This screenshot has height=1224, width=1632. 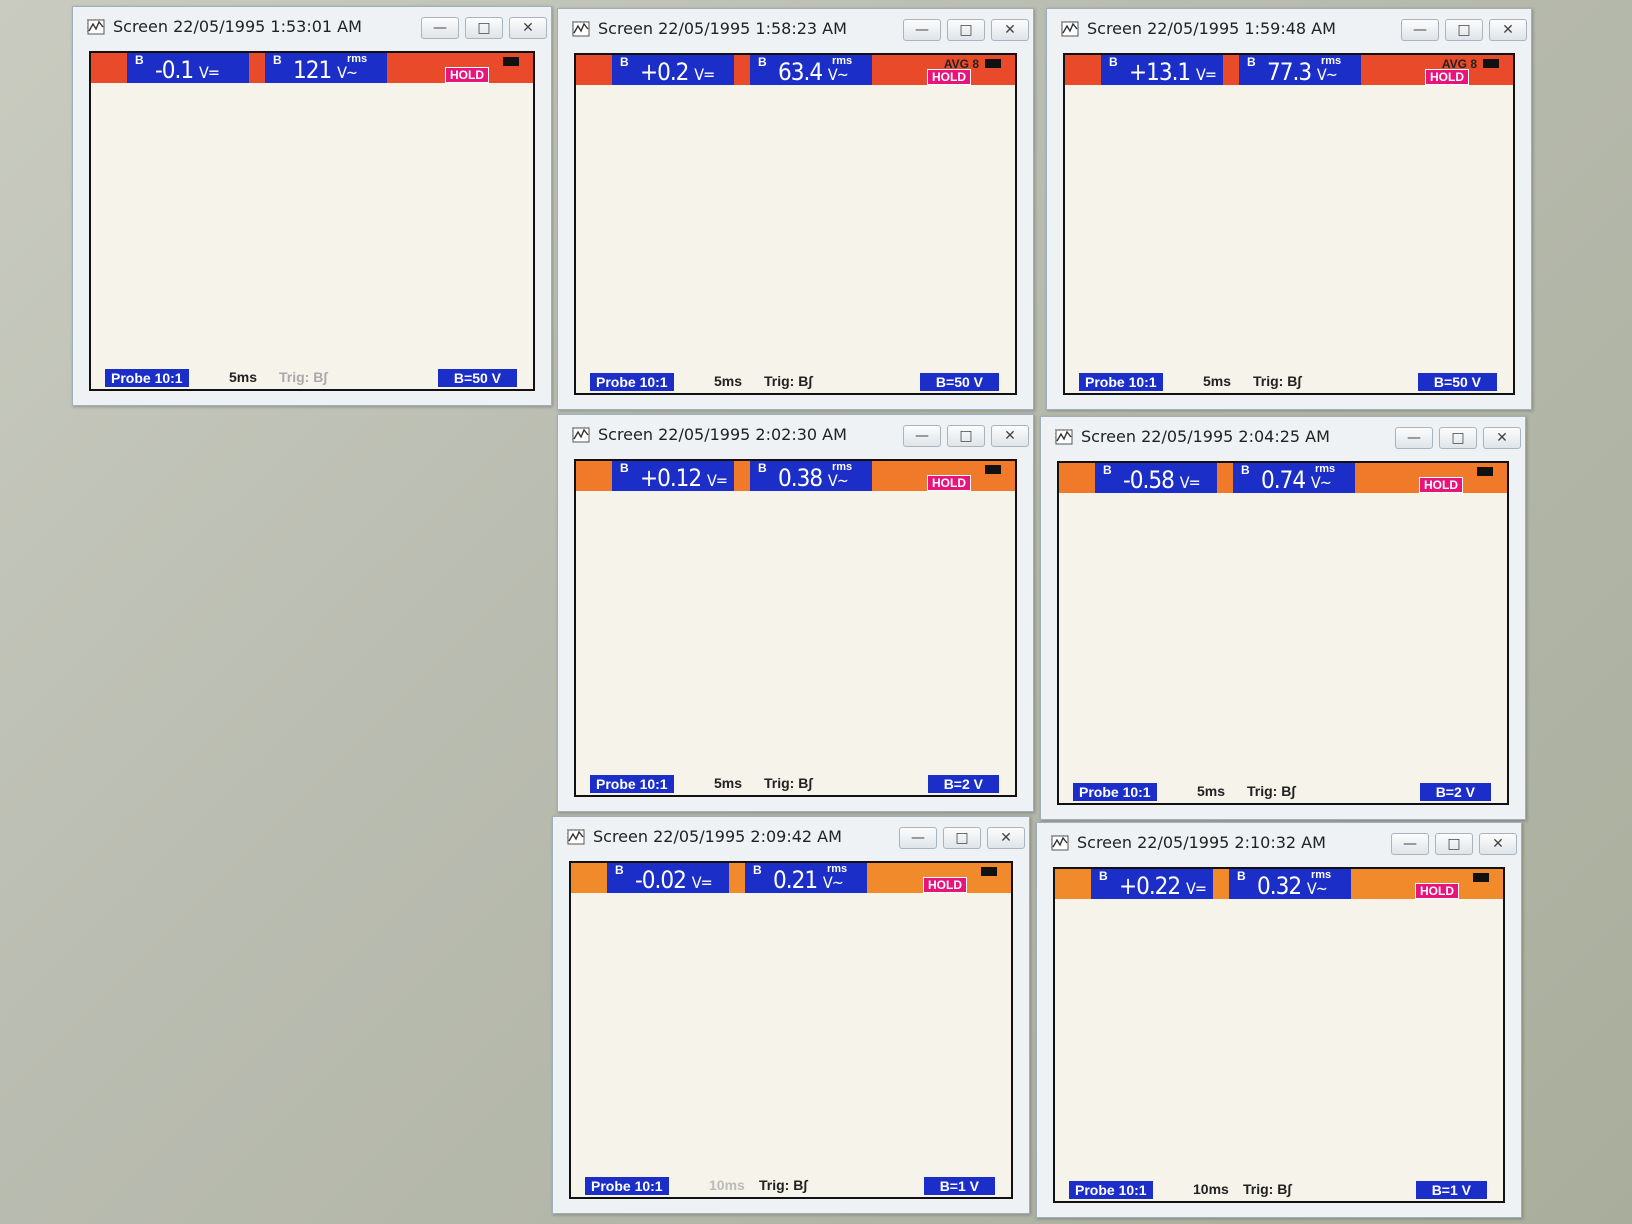 What do you see at coordinates (1451, 1190) in the screenshot?
I see `scale-label: B=1 V` at bounding box center [1451, 1190].